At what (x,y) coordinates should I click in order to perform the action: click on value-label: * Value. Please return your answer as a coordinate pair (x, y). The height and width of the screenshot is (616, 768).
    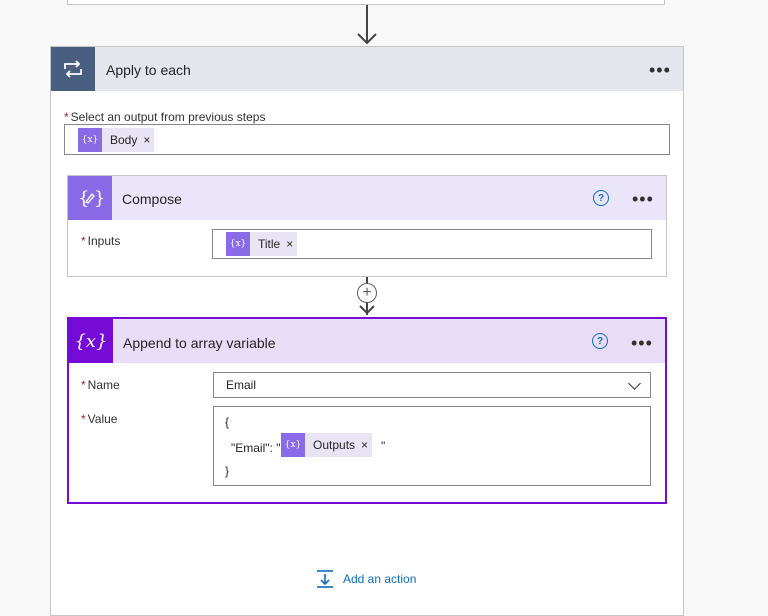
    Looking at the image, I should click on (99, 419).